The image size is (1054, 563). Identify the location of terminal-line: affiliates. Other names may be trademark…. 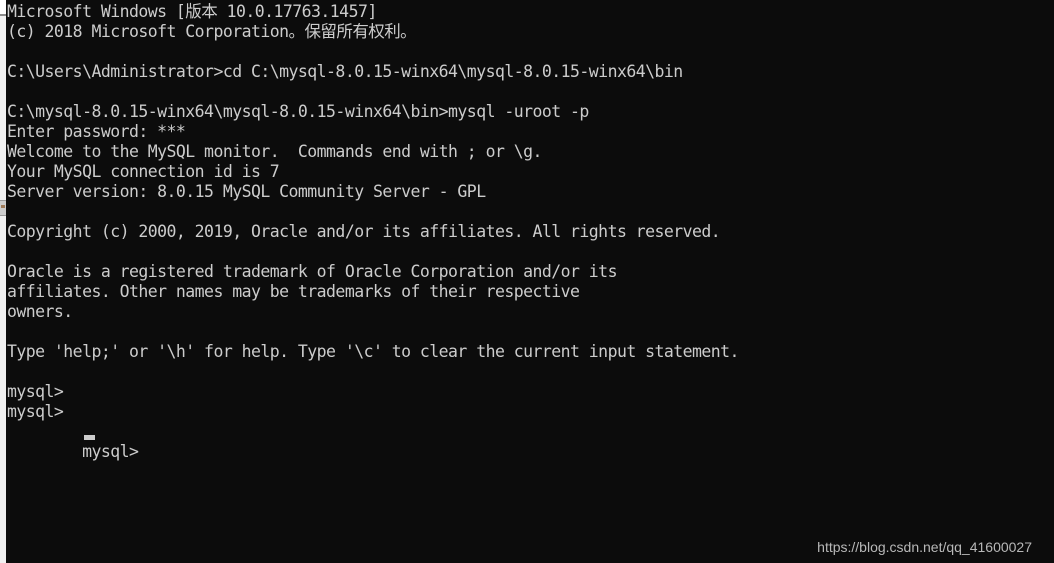
(293, 291).